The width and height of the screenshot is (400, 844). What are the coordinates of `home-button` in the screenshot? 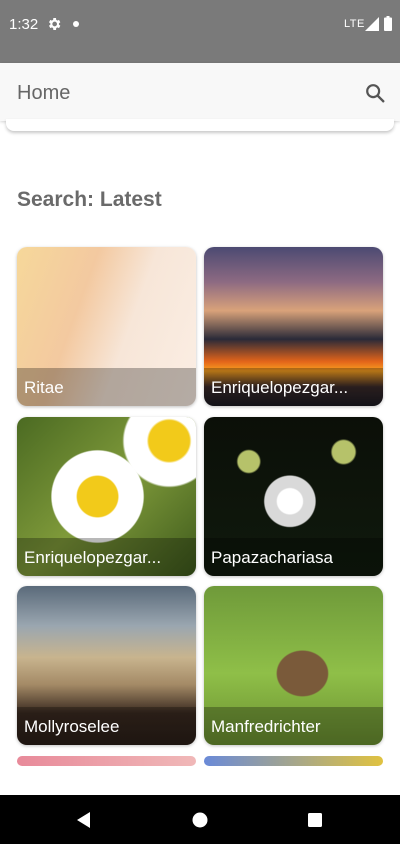 It's located at (200, 820).